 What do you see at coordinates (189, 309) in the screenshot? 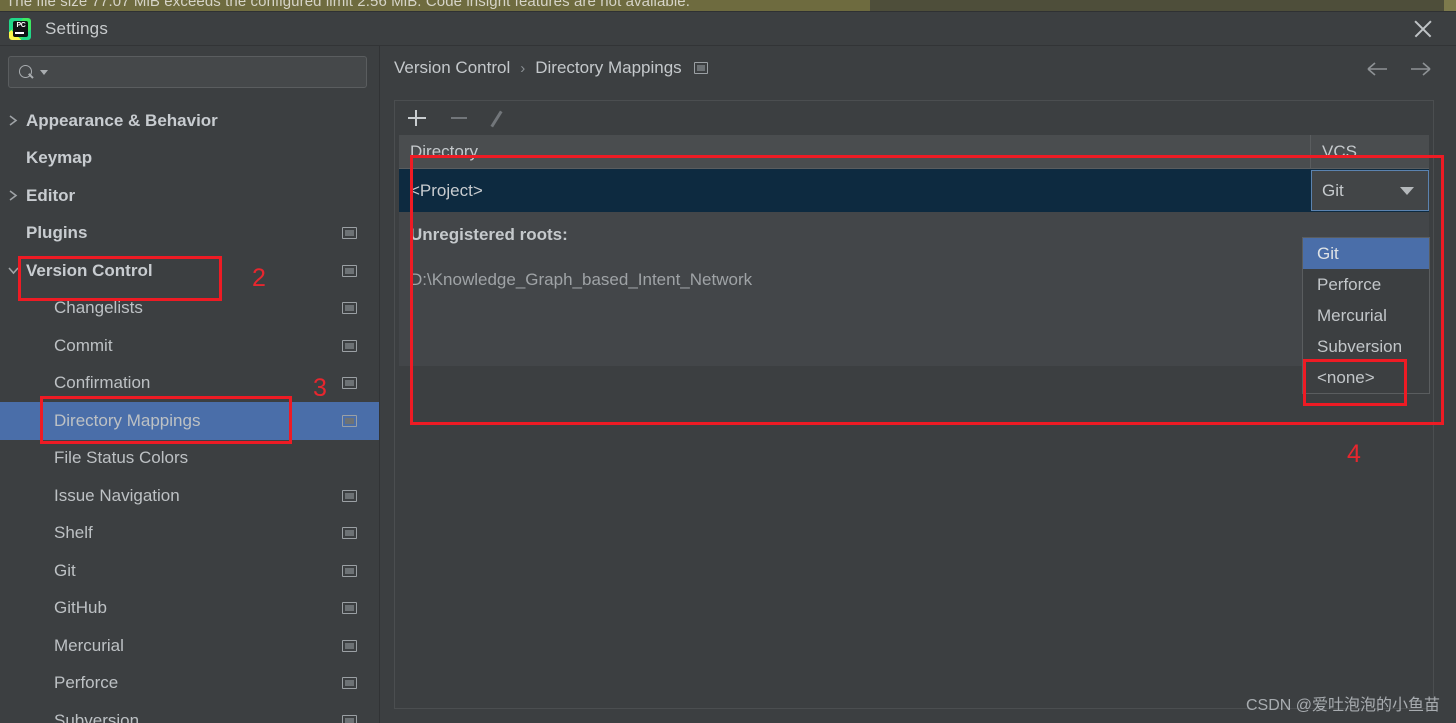
I see `sidebar-item-changelists: Changelists` at bounding box center [189, 309].